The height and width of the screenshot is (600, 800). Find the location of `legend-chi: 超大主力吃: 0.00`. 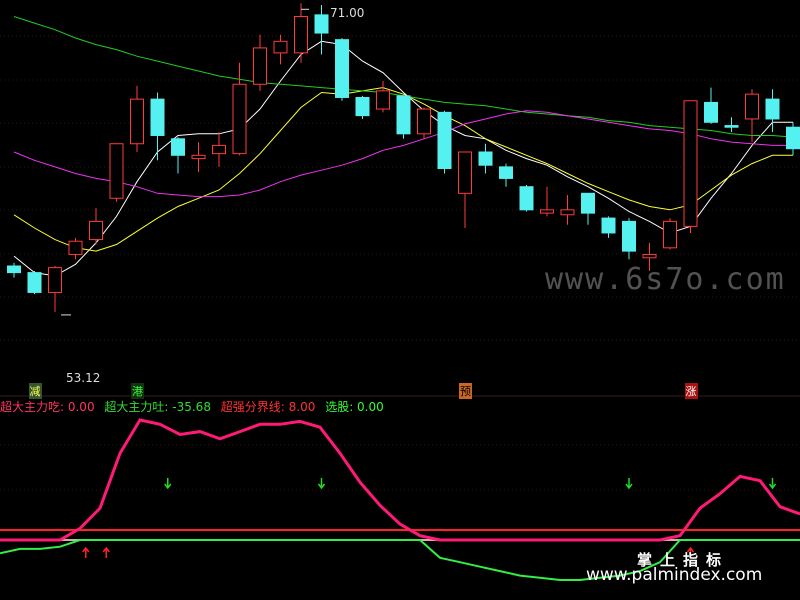

legend-chi: 超大主力吃: 0.00 is located at coordinates (47, 407).